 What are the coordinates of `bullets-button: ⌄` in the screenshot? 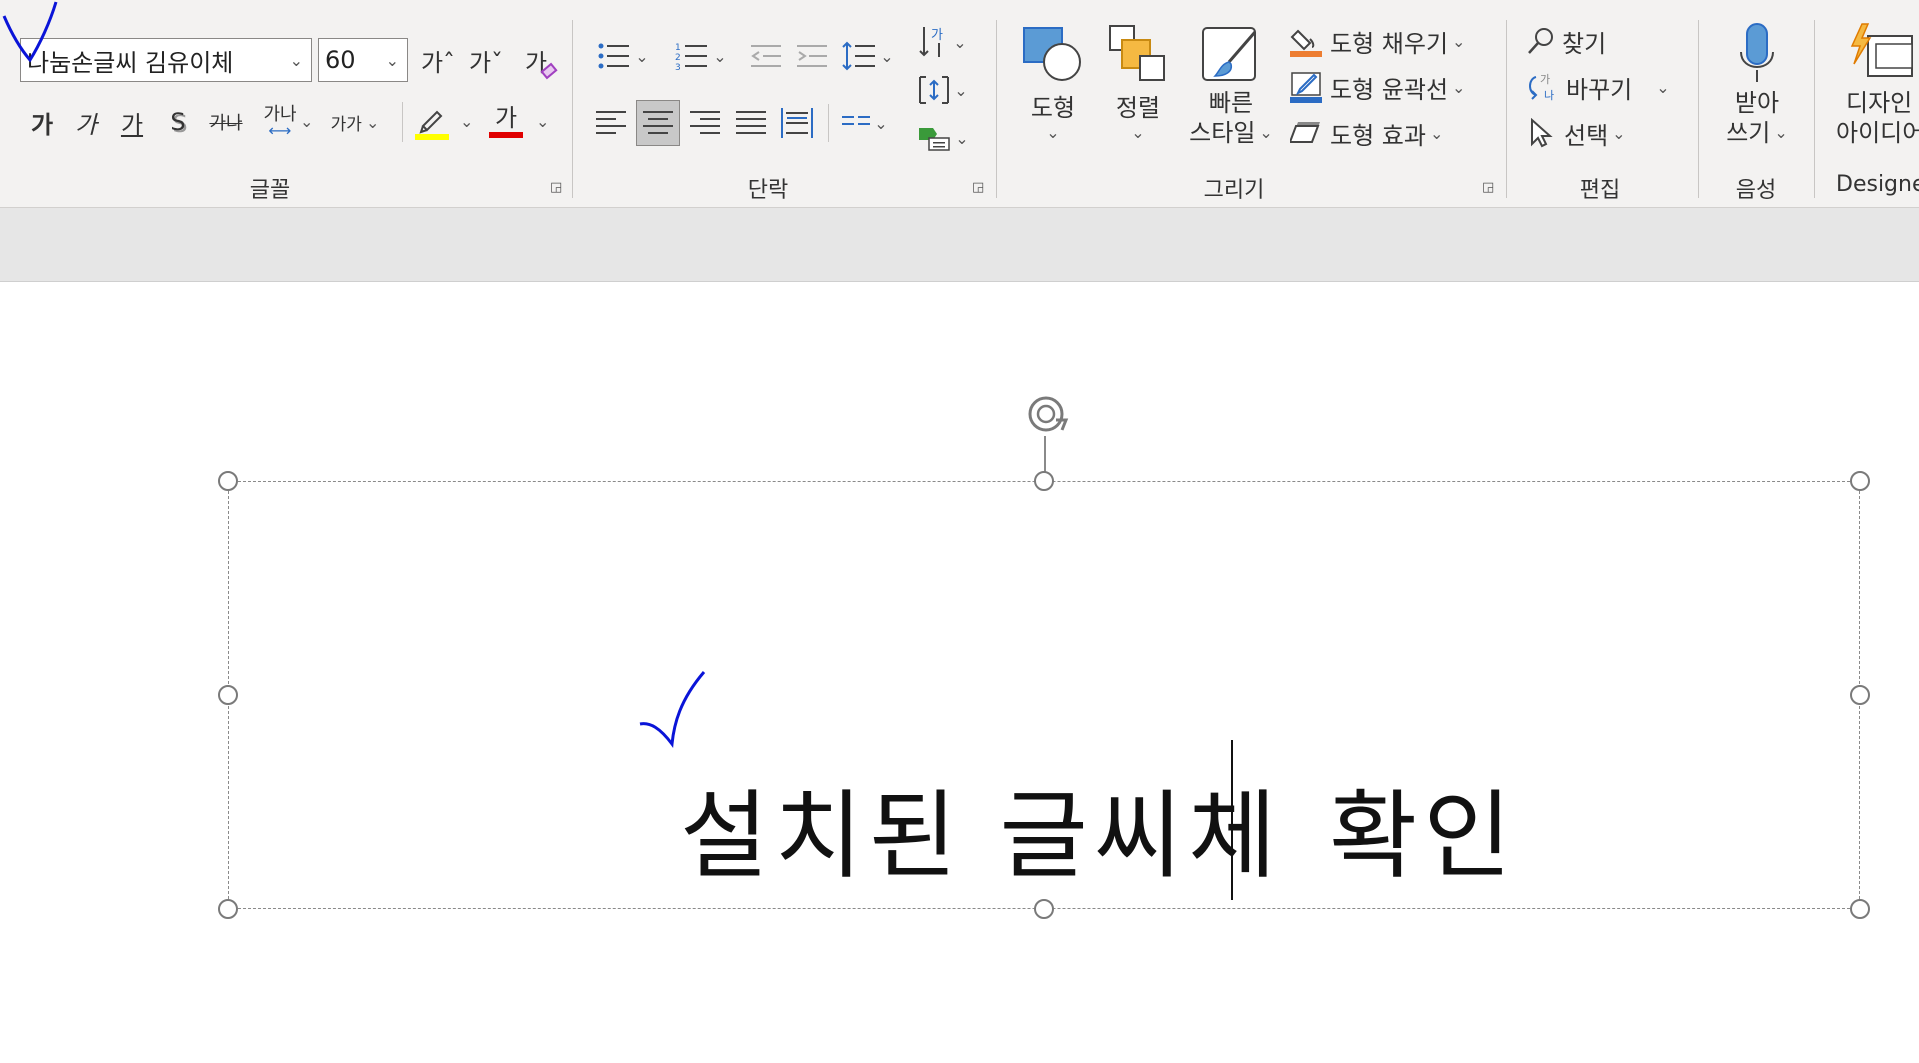 It's located at (623, 56).